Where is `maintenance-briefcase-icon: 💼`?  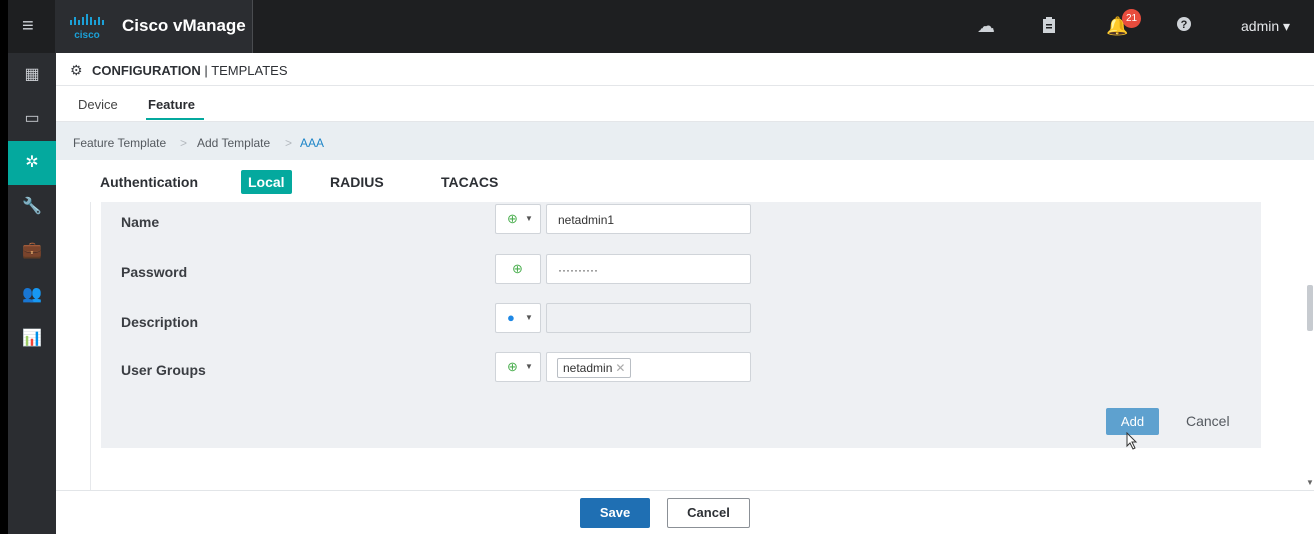 maintenance-briefcase-icon: 💼 is located at coordinates (32, 251).